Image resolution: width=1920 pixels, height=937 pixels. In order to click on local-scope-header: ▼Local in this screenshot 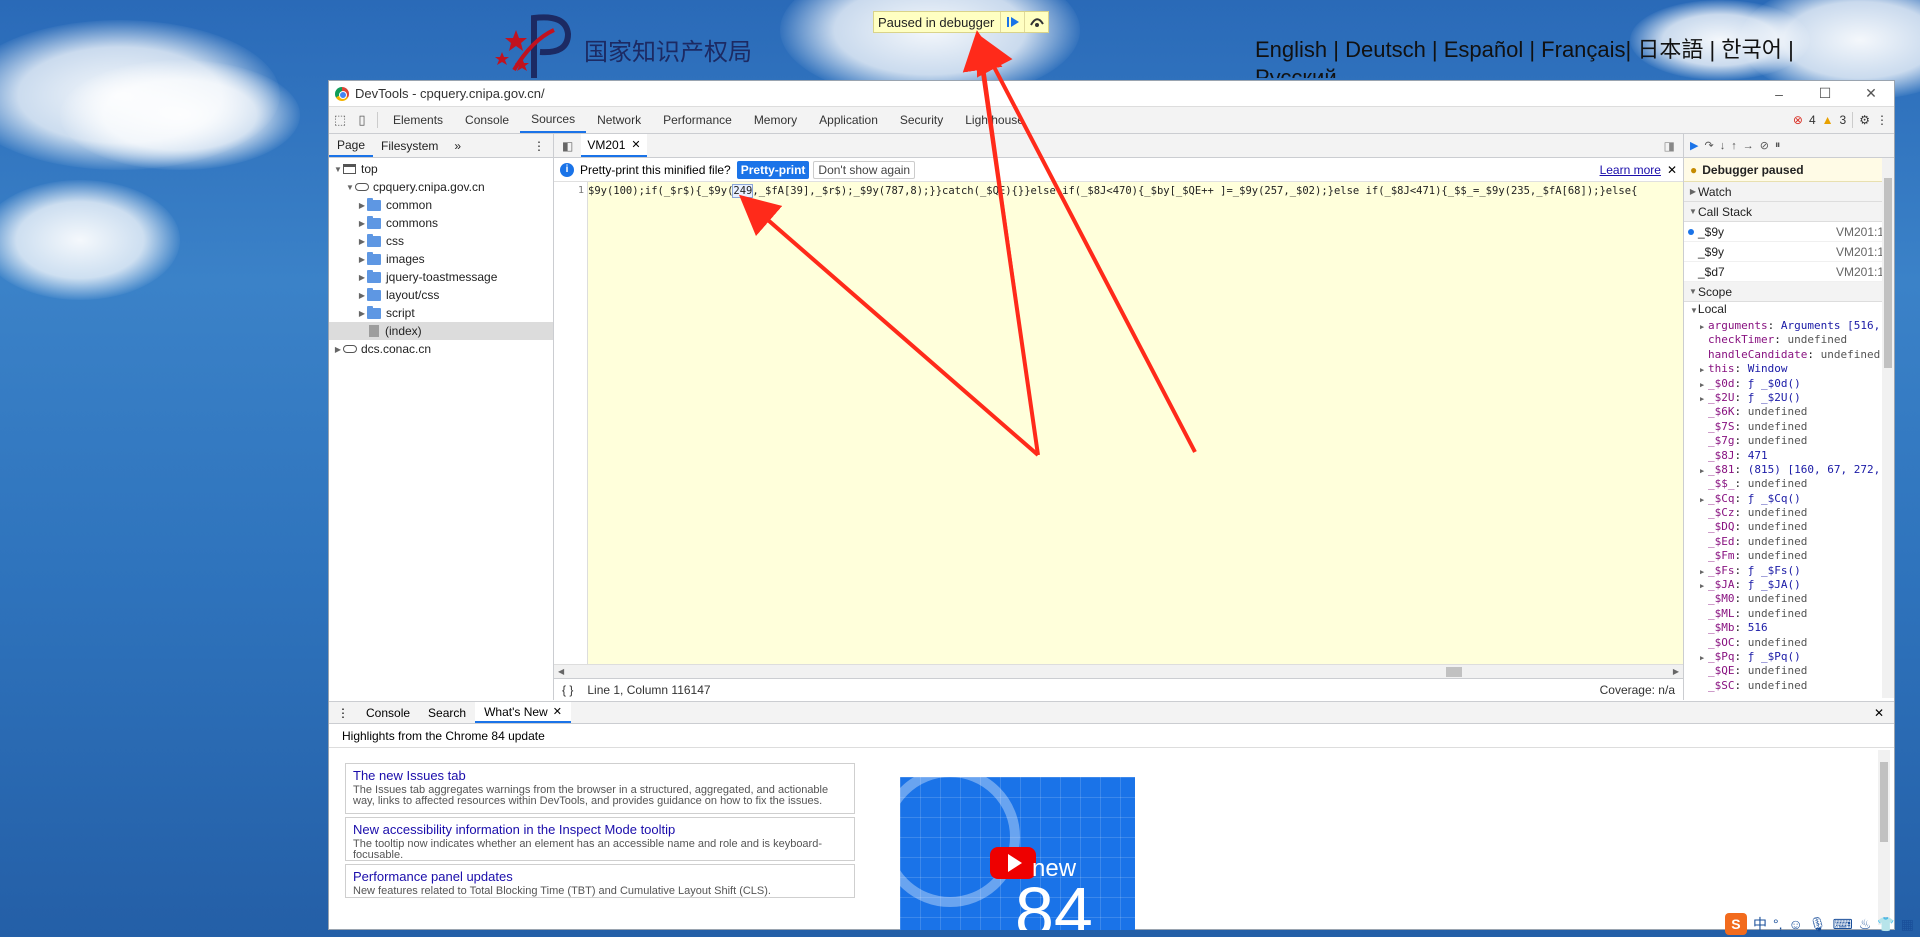, I will do `click(1792, 310)`.